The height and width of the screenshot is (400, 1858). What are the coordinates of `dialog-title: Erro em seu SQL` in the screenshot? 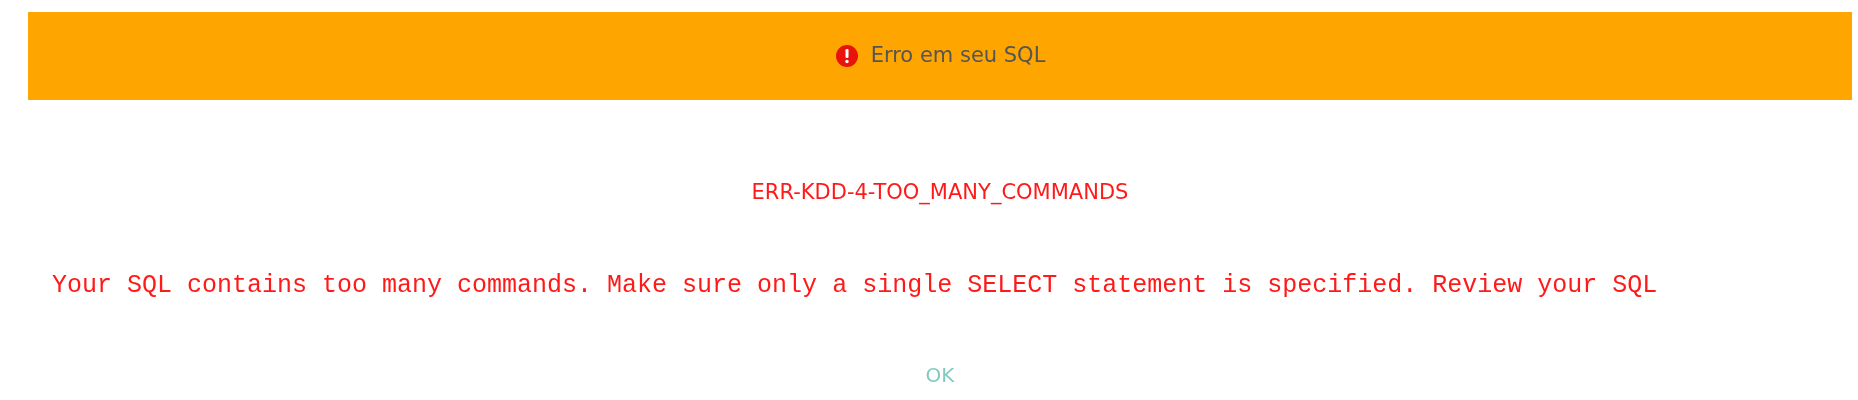 It's located at (958, 56).